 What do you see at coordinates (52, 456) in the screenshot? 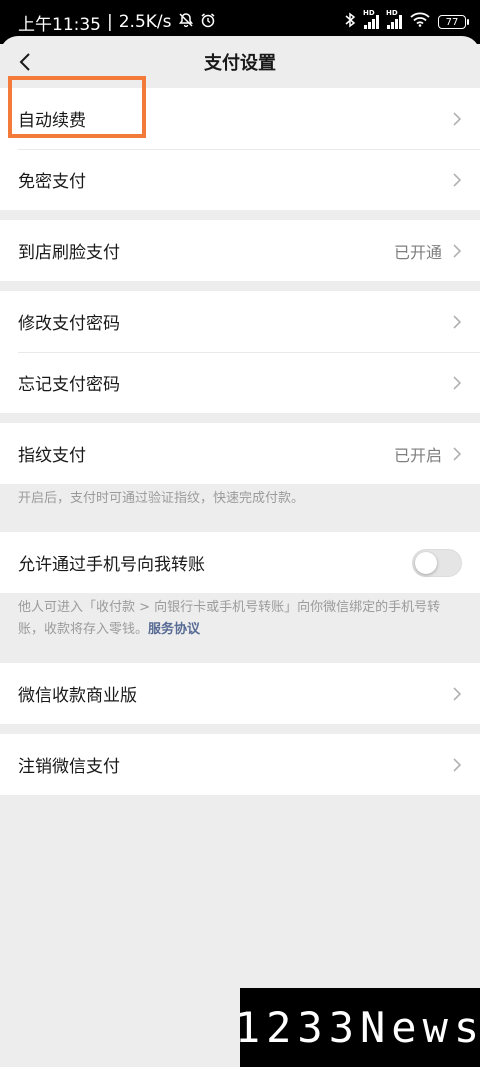
I see `fingerprint-label: 指纹支付` at bounding box center [52, 456].